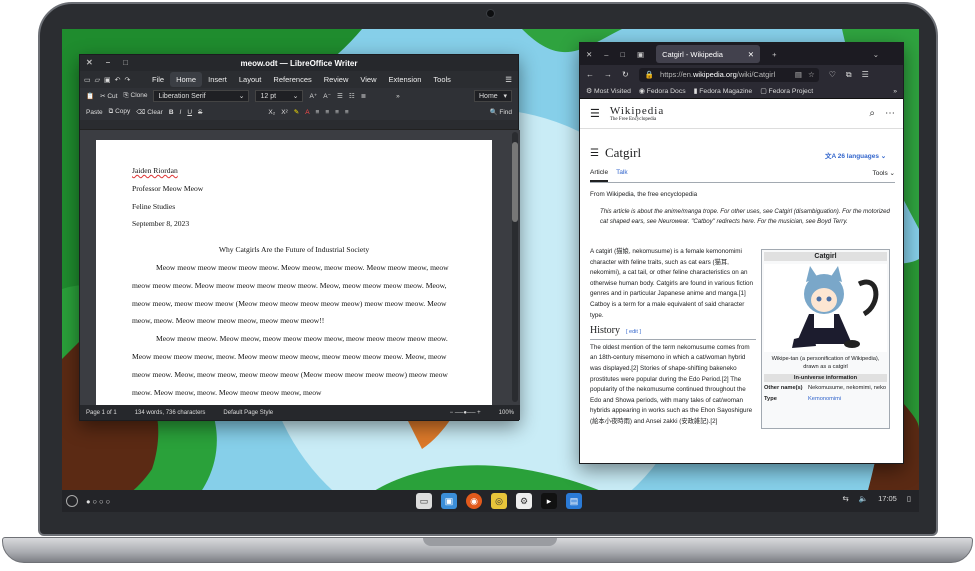  What do you see at coordinates (128, 80) in the screenshot?
I see `redo-icon: ↷` at bounding box center [128, 80].